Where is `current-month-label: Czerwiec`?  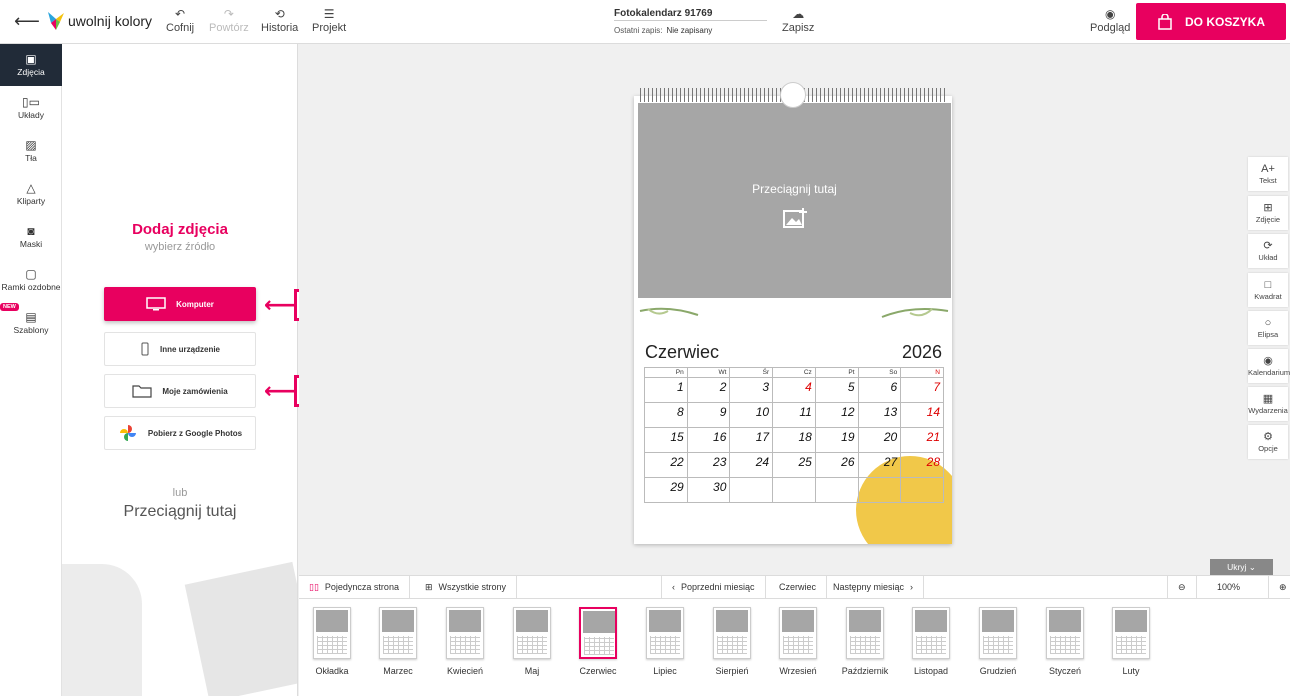
current-month-label: Czerwiec is located at coordinates (798, 587).